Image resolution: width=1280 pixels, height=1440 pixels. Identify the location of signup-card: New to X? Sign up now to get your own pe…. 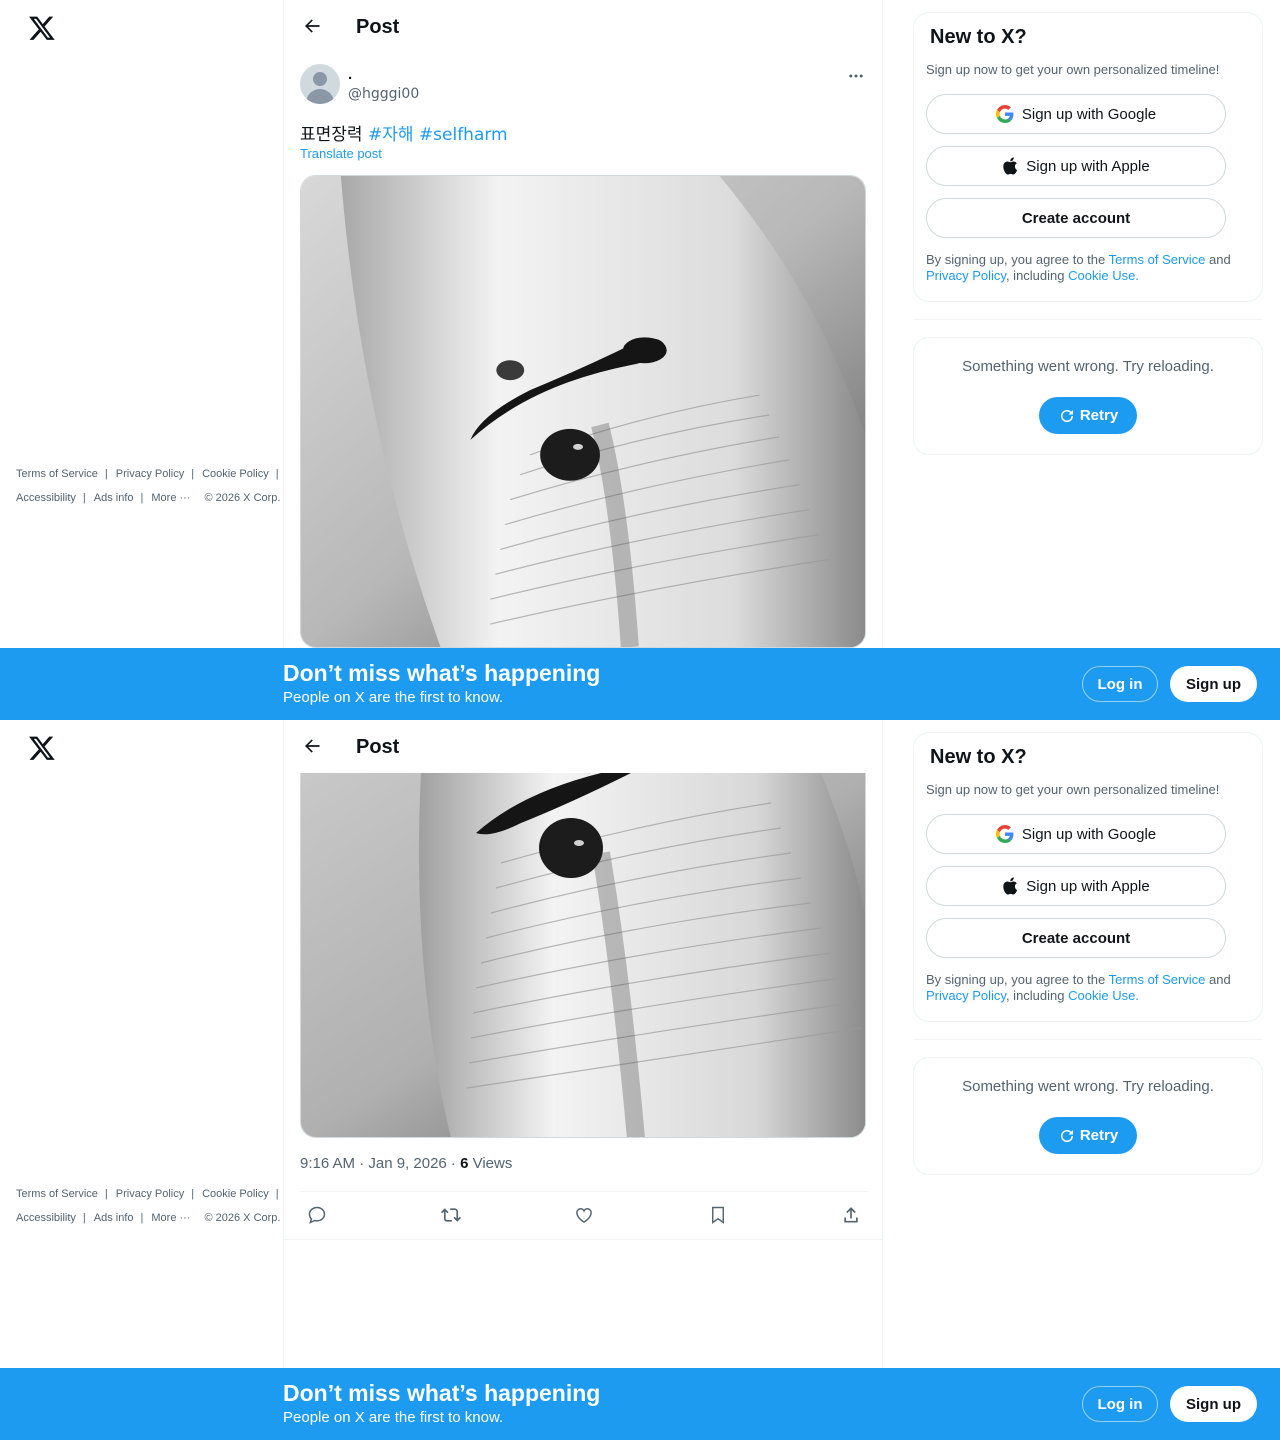
(1088, 877).